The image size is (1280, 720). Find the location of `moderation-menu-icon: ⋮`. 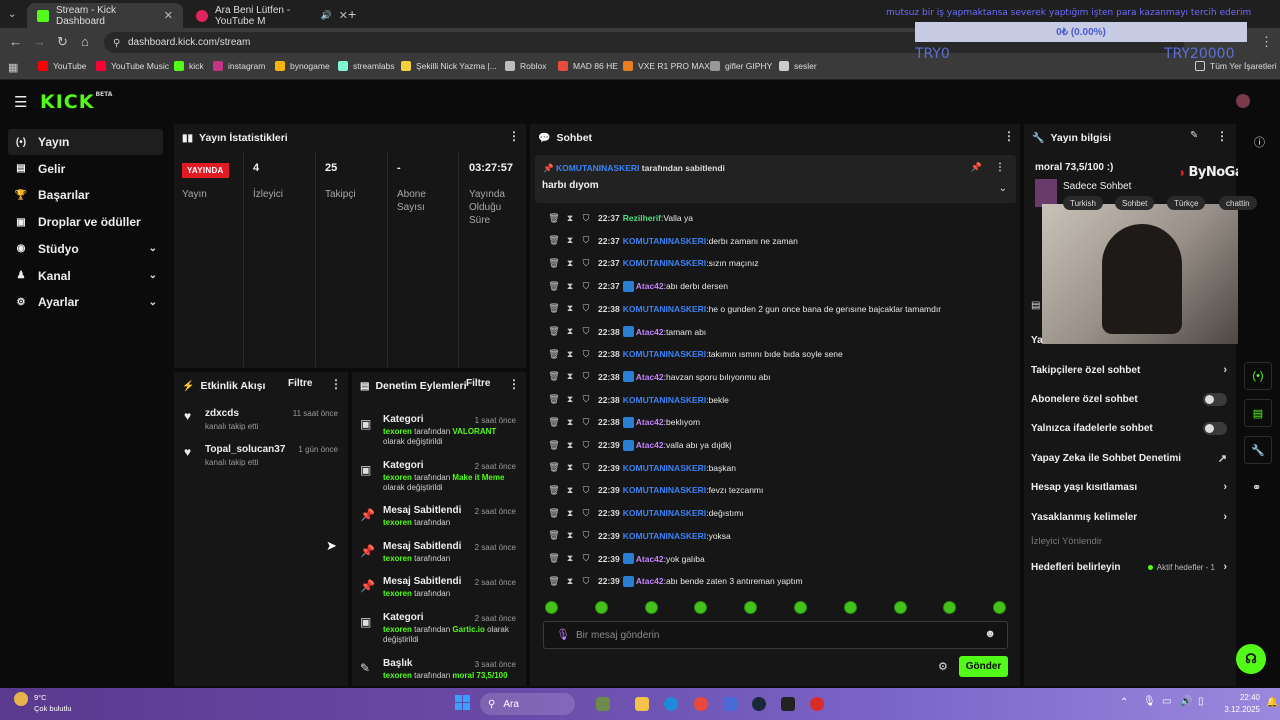

moderation-menu-icon: ⋮ is located at coordinates (514, 384).